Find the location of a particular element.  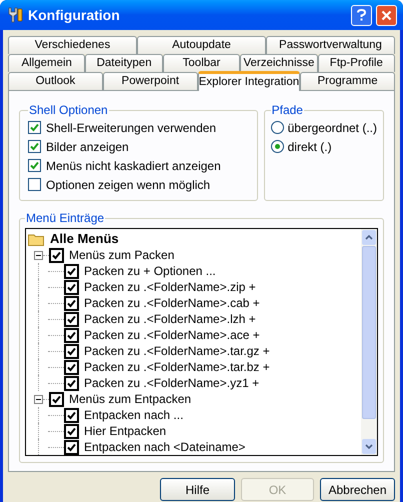

scrollbar is located at coordinates (369, 342).